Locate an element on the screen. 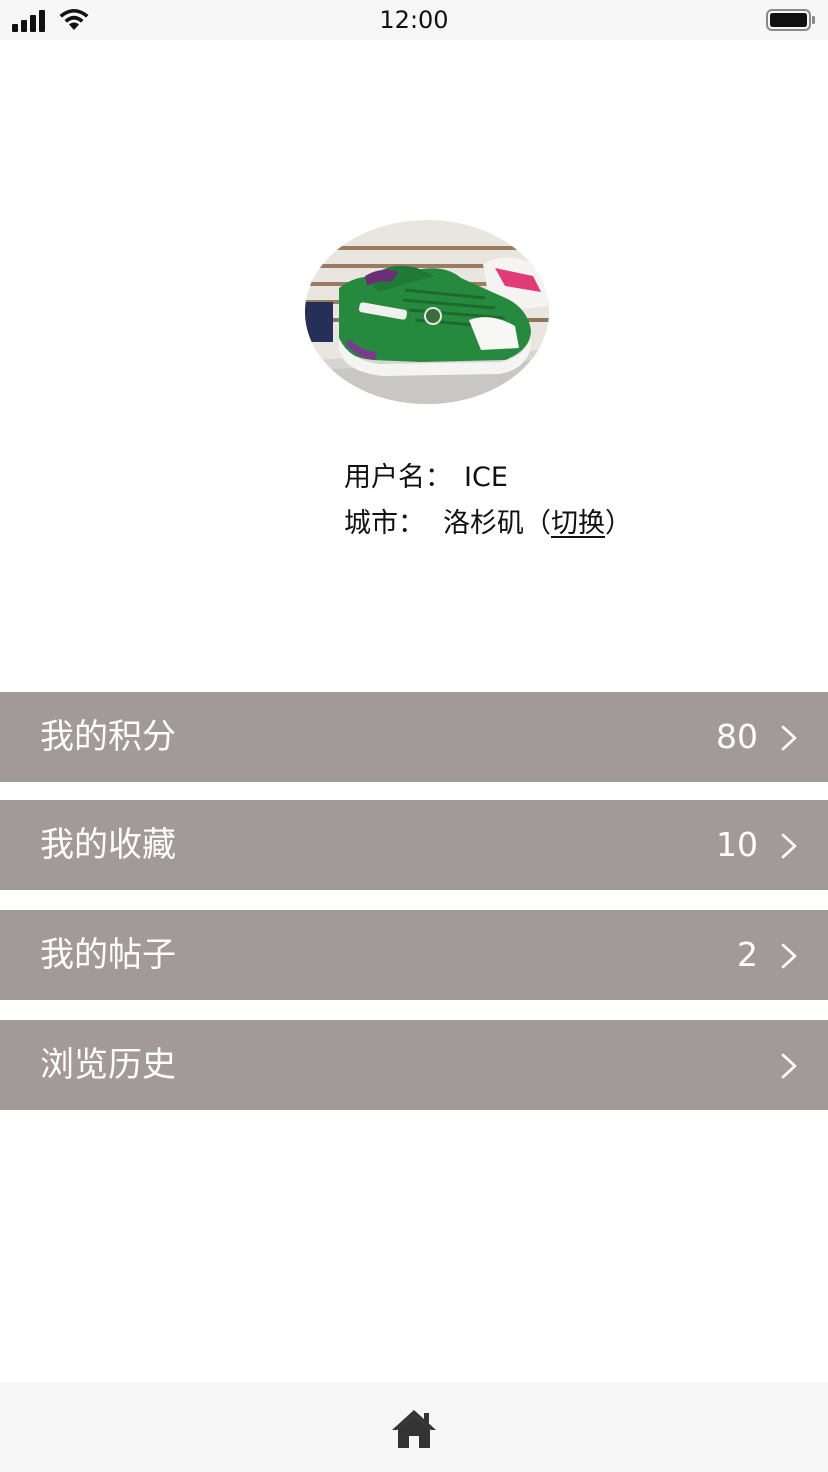 This screenshot has height=1472, width=828. menu-item-label: 我的帖子 is located at coordinates (108, 955).